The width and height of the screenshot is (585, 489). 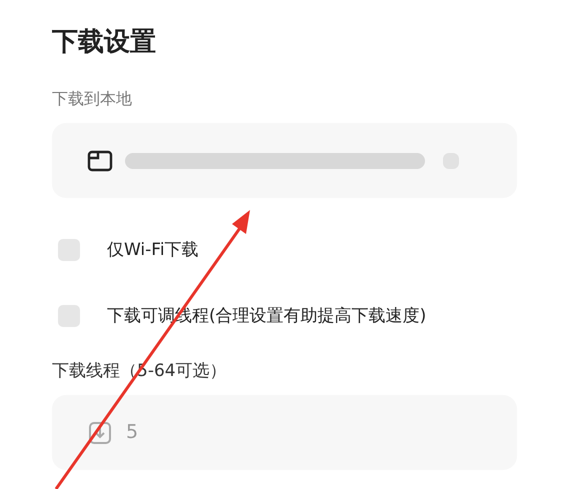 What do you see at coordinates (284, 160) in the screenshot?
I see `path-field` at bounding box center [284, 160].